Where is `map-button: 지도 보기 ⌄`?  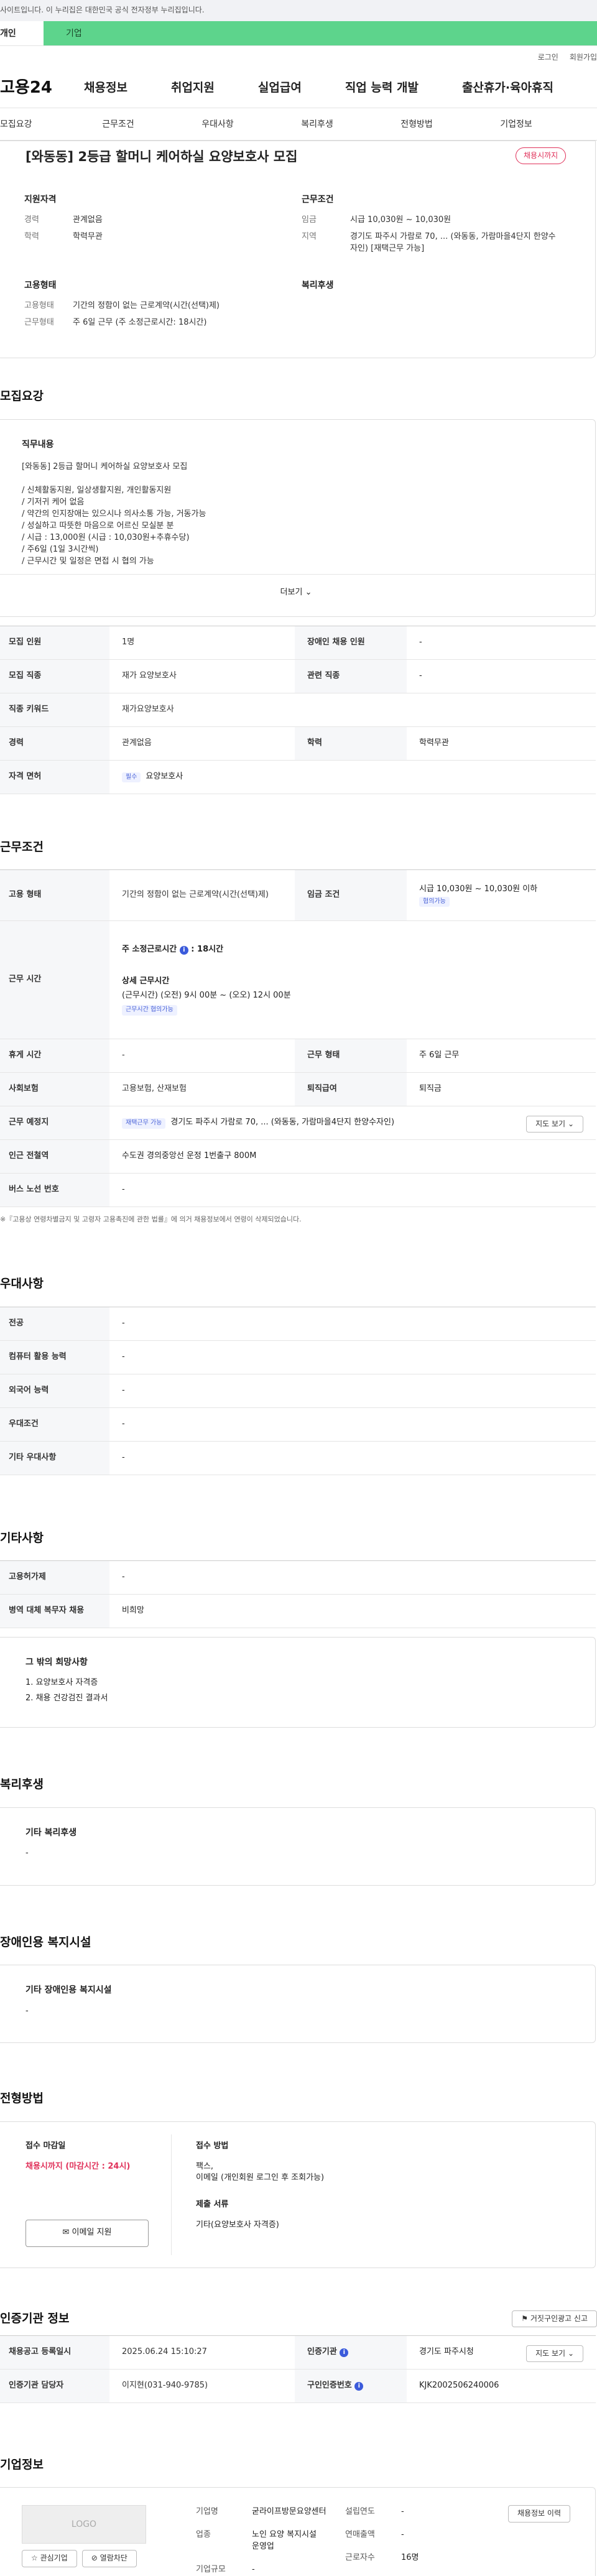
map-button: 지도 보기 ⌄ is located at coordinates (554, 1124).